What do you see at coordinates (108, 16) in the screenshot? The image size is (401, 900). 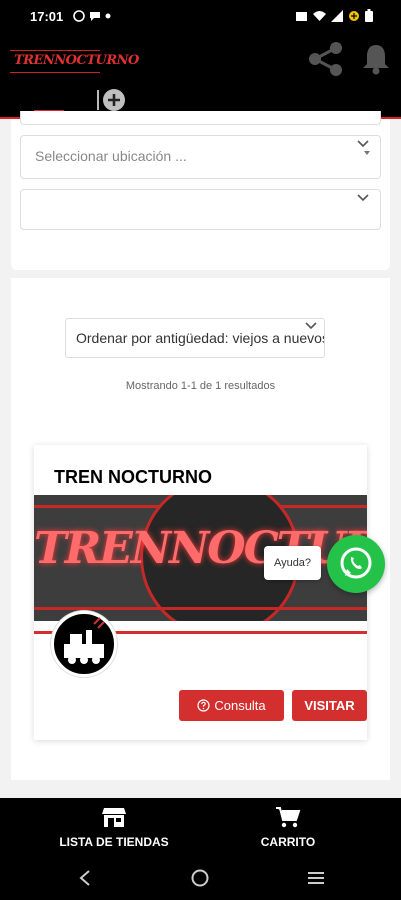 I see `dot-icon` at bounding box center [108, 16].